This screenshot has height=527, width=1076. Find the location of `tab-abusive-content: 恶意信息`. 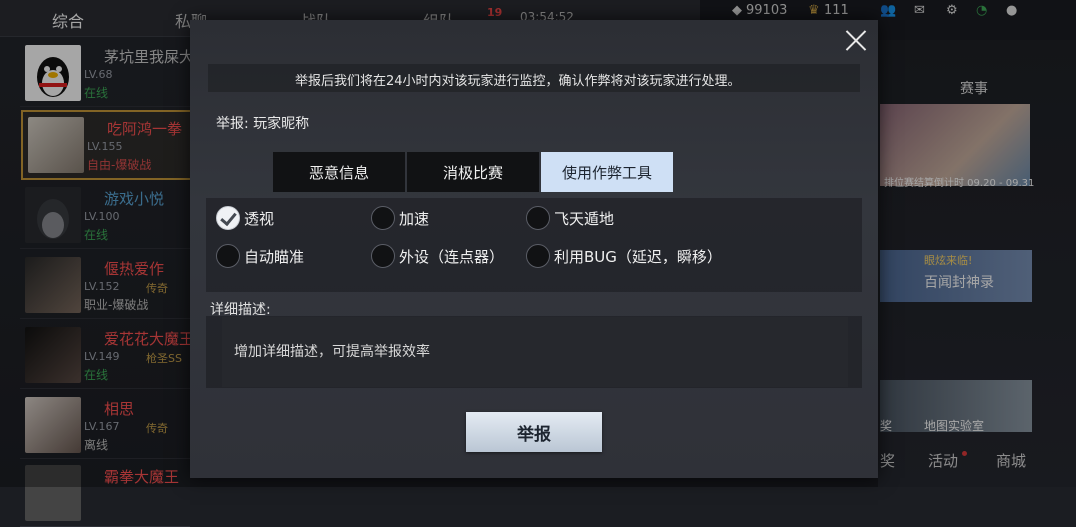

tab-abusive-content: 恶意信息 is located at coordinates (339, 172).